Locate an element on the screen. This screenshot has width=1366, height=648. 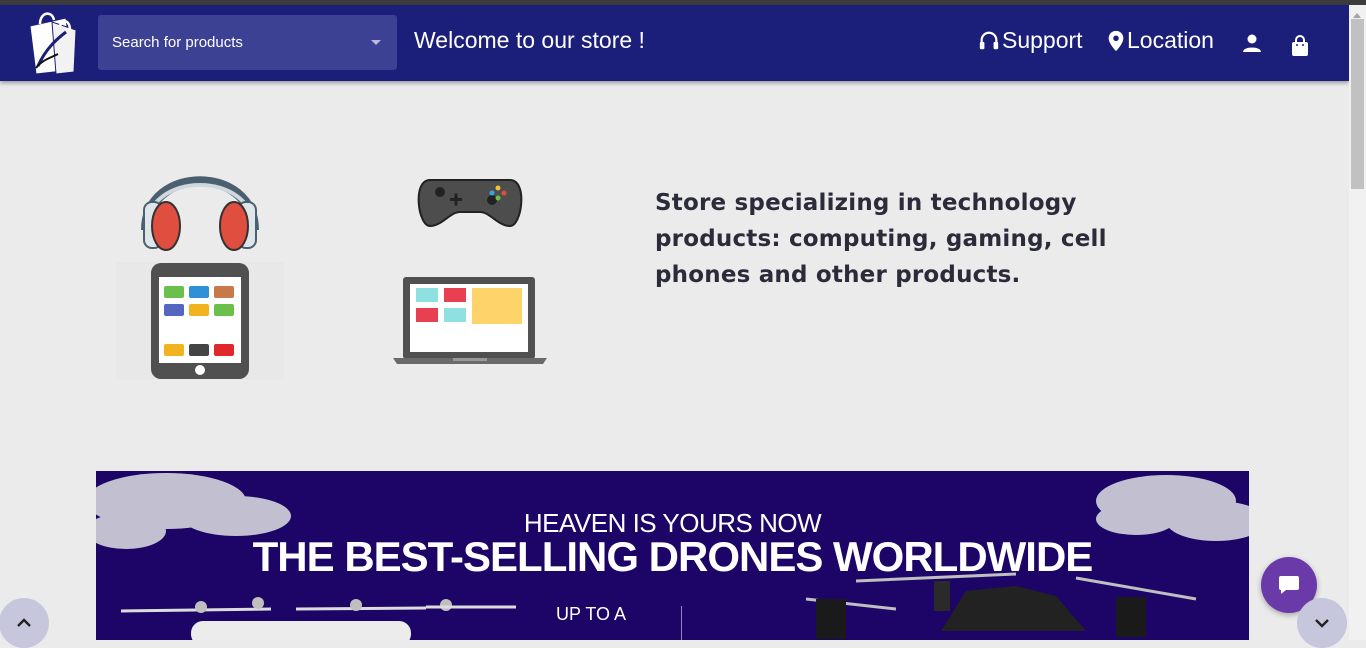
game-controller-illustration is located at coordinates (470, 203).